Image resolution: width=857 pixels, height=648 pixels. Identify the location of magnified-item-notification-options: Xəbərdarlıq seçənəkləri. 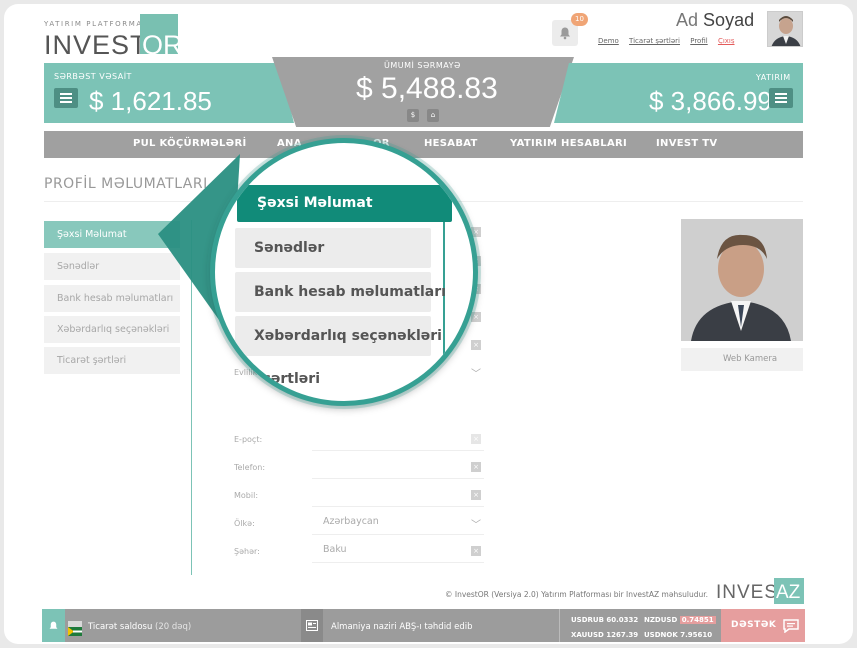
(338, 336).